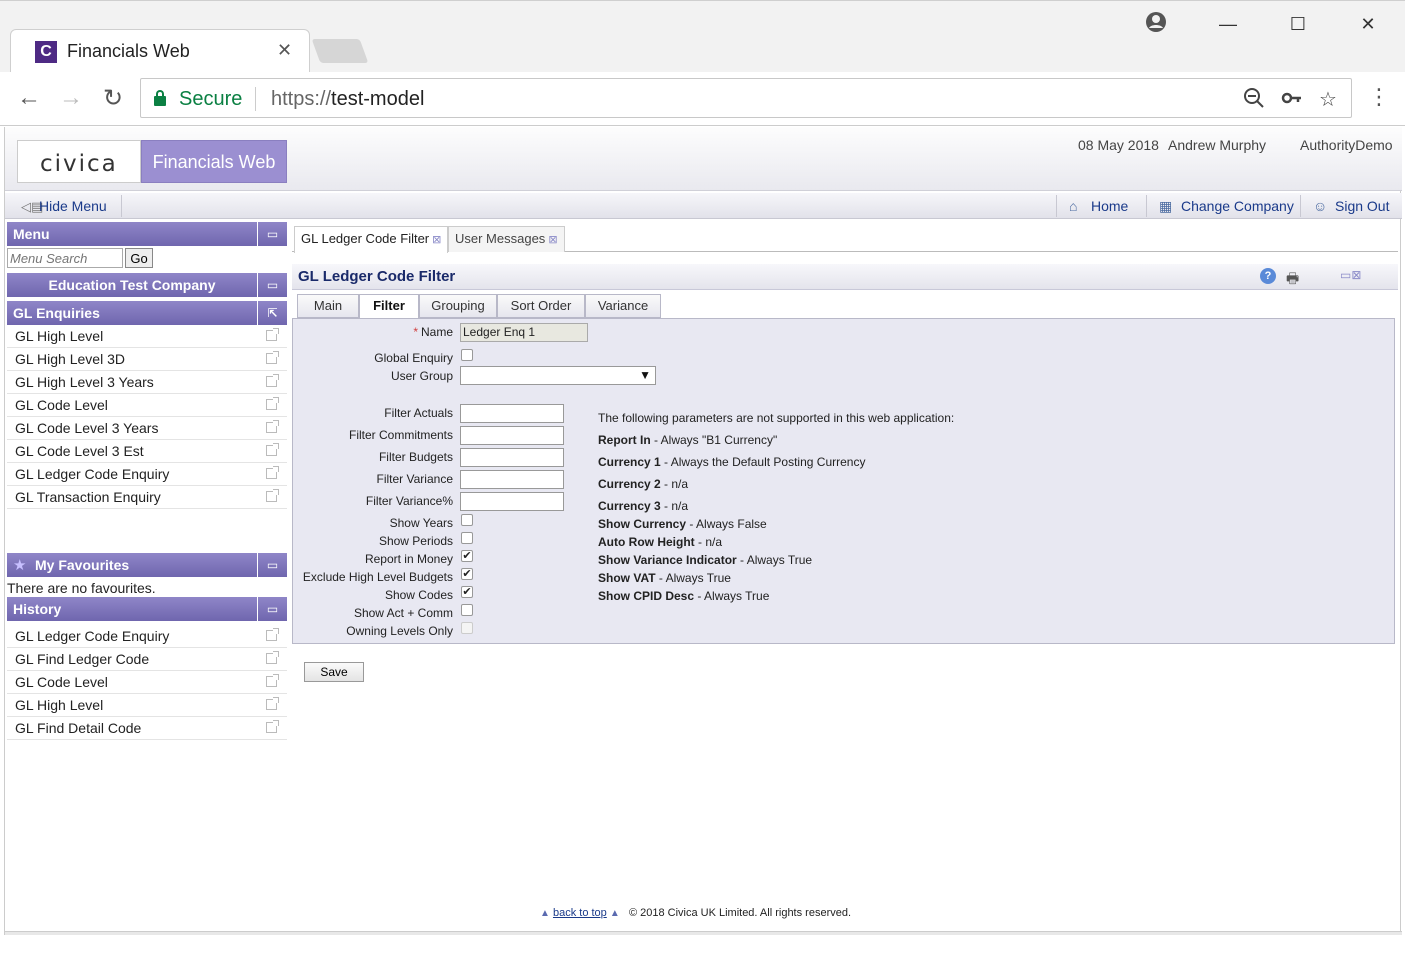 This screenshot has height=955, width=1405. I want to click on filter-variance-label: Filter Variance, so click(414, 479).